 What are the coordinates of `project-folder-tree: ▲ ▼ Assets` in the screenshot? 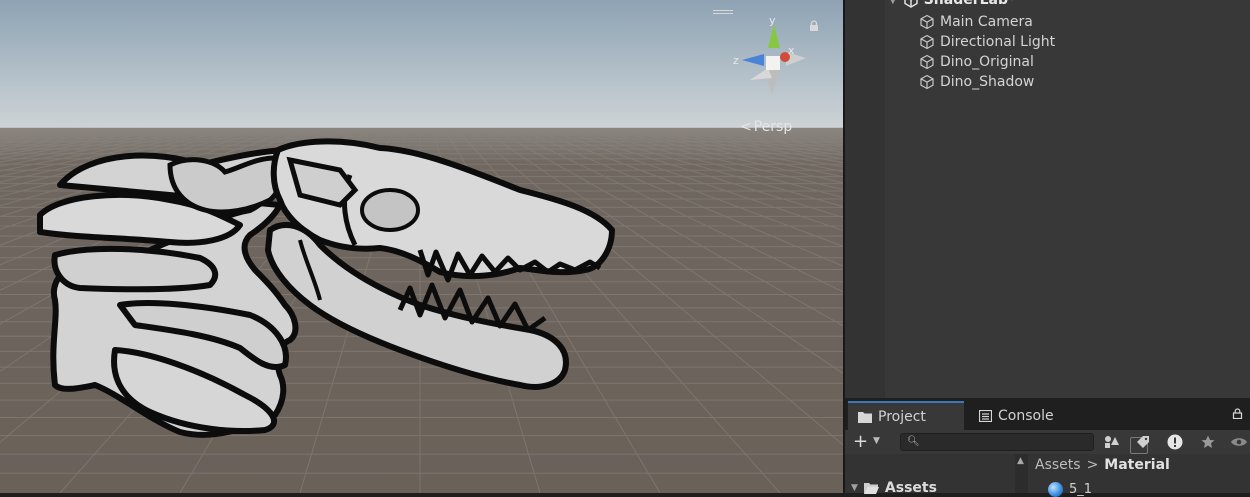 It's located at (936, 475).